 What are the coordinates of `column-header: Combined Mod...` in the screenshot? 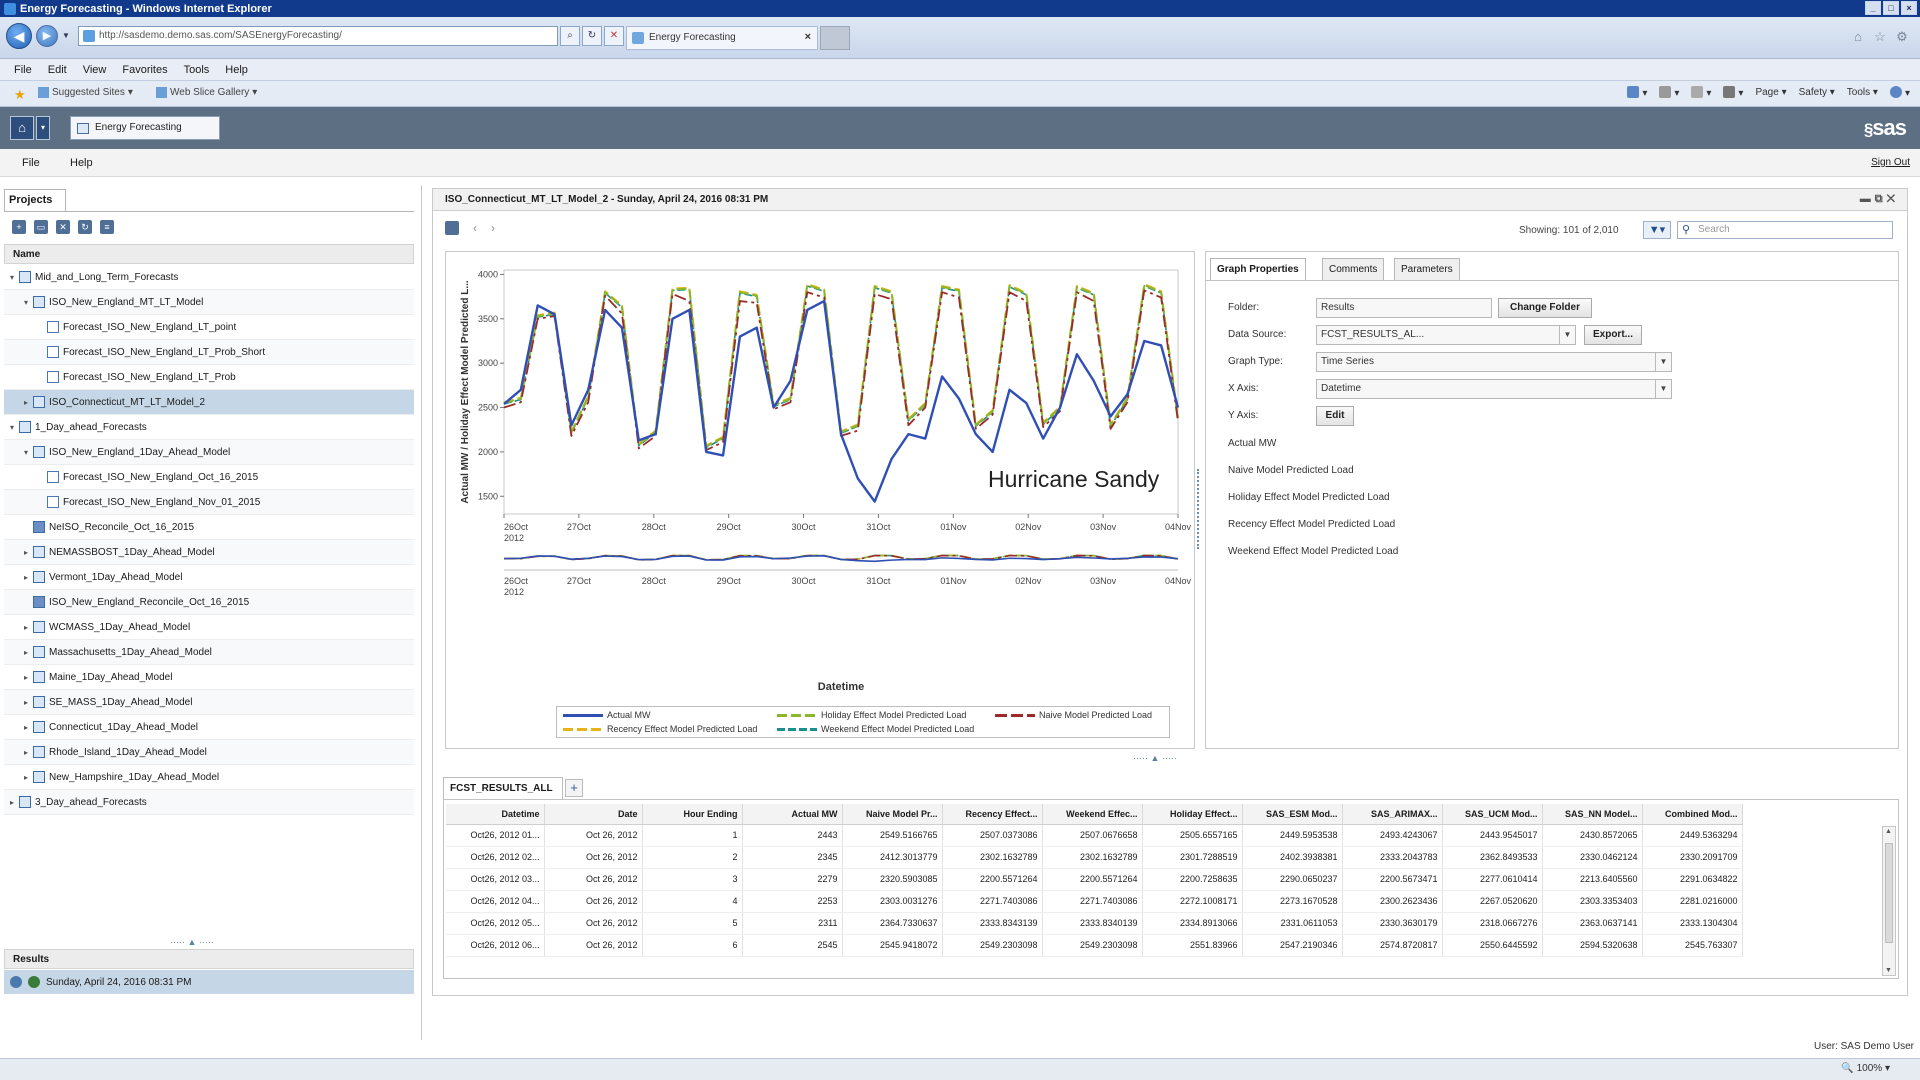 It's located at (1692, 814).